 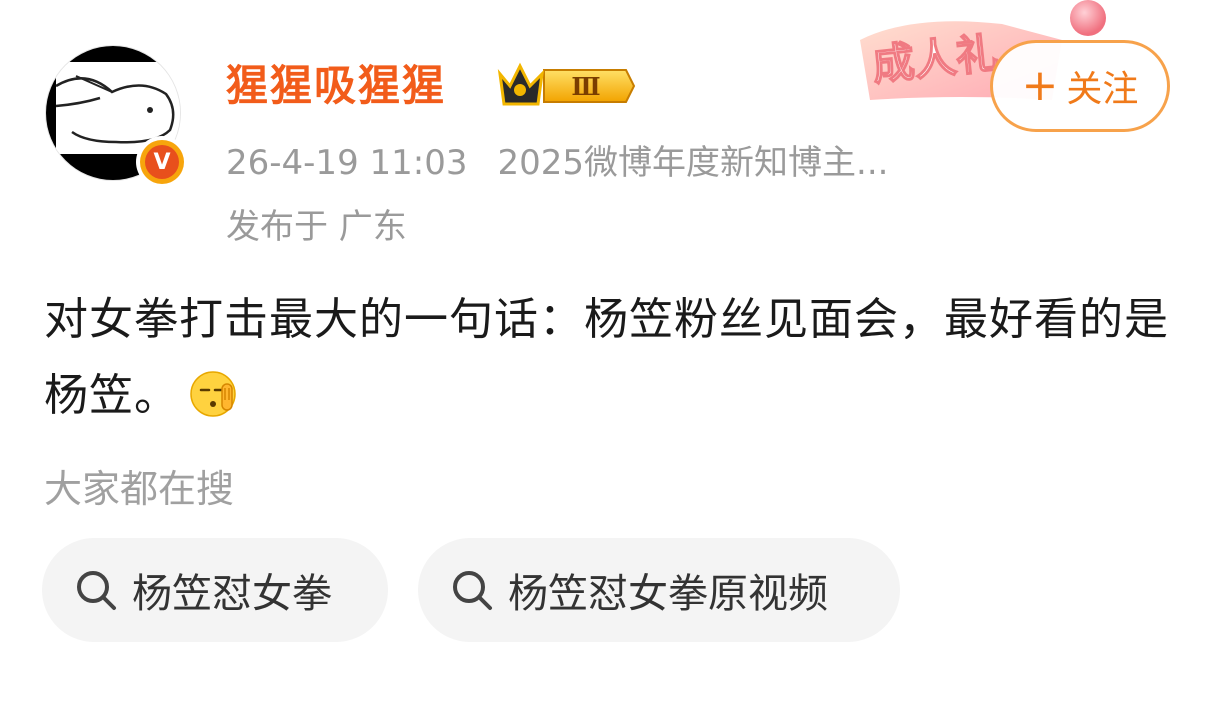 I want to click on plus-icon: +, so click(x=1040, y=85).